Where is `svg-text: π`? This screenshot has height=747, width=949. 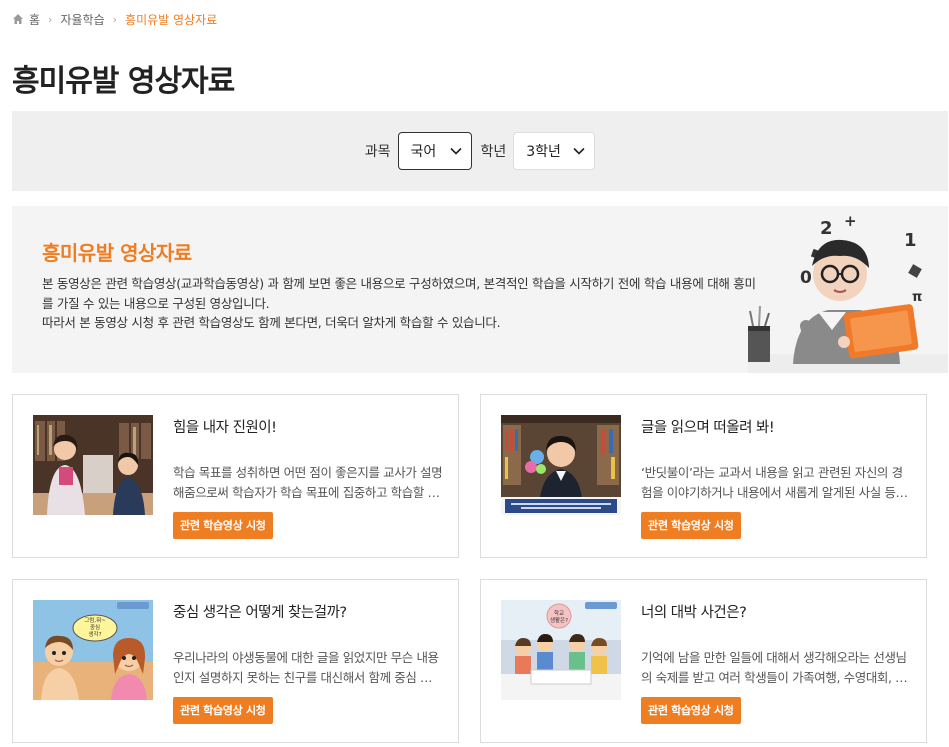 svg-text: π is located at coordinates (917, 297).